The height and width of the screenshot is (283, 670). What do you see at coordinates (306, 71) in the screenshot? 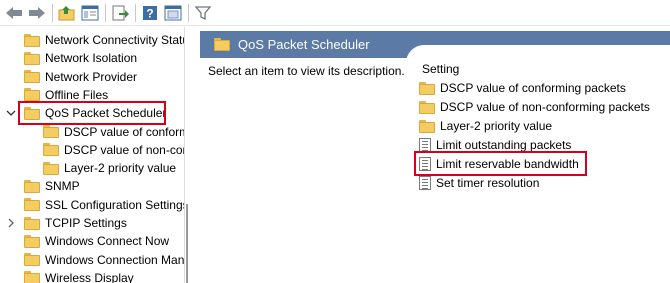
I see `description-text: Select an item to view its description.` at bounding box center [306, 71].